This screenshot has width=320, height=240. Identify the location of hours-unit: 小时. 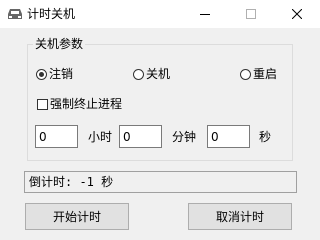
(100, 137).